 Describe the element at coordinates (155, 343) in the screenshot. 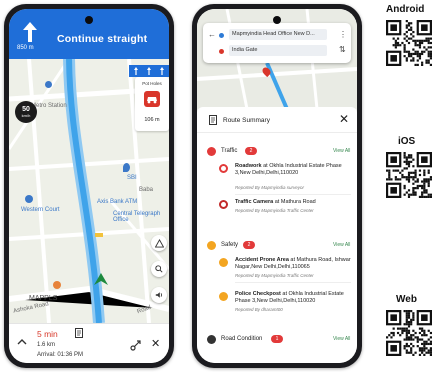

I see `close-navigation-button: ✕` at that location.